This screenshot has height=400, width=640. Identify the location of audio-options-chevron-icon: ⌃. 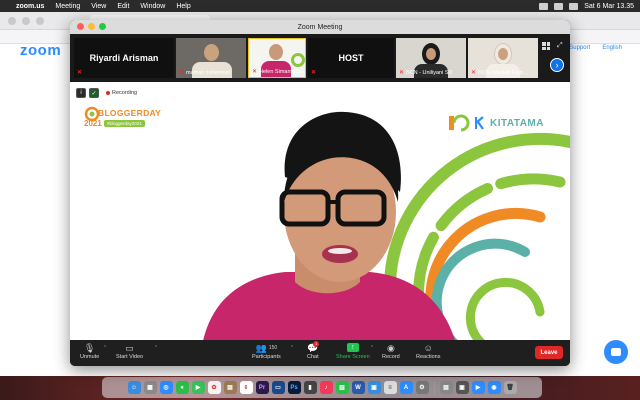
(105, 348).